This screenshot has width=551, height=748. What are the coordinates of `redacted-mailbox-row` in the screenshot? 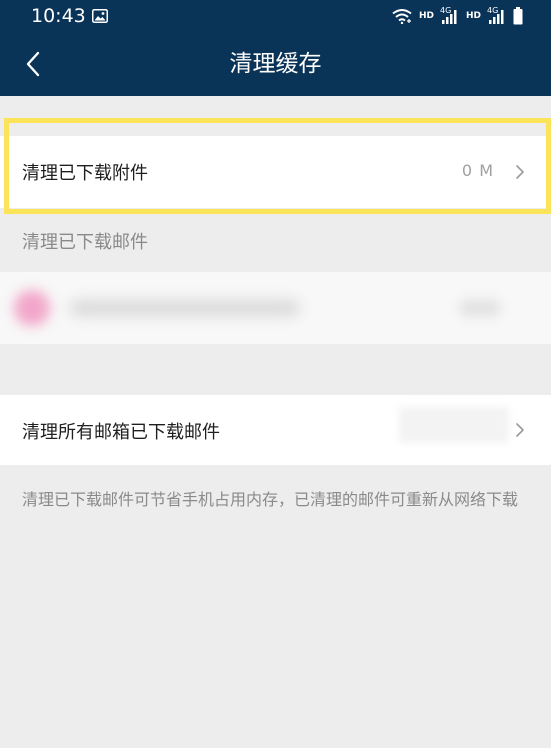 It's located at (275, 308).